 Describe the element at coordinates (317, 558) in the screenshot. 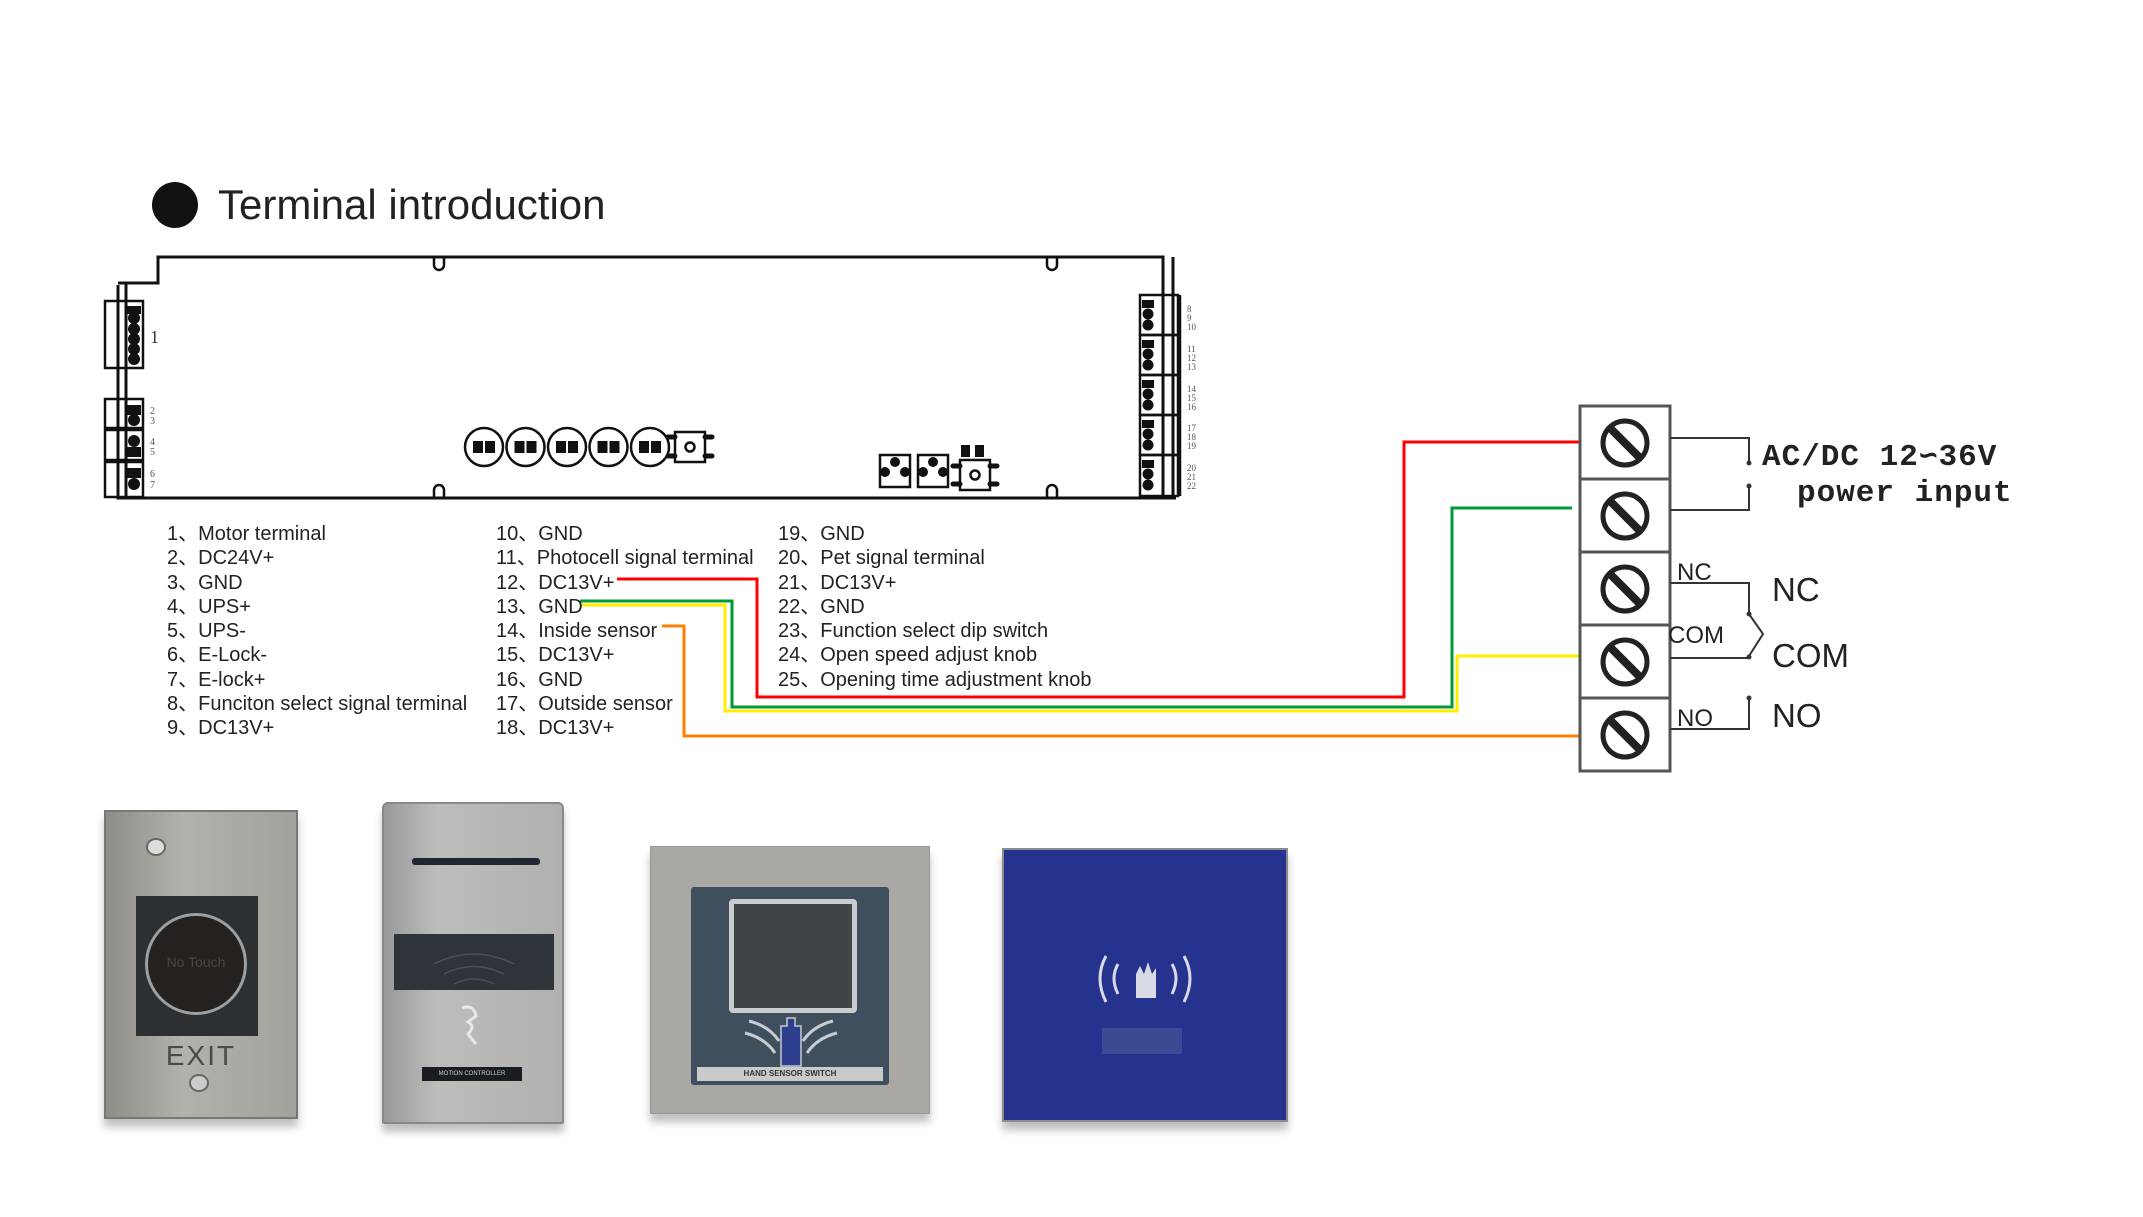

I see `legend-item: 2、DC24V+` at that location.